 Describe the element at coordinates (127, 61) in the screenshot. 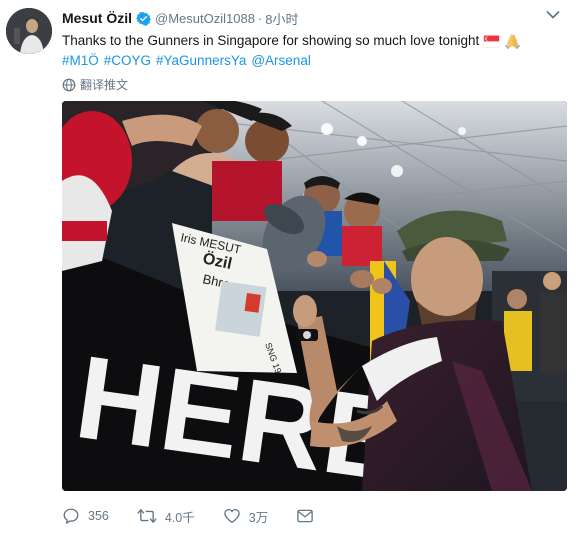

I see `hashtag-coyg: #COYG` at that location.